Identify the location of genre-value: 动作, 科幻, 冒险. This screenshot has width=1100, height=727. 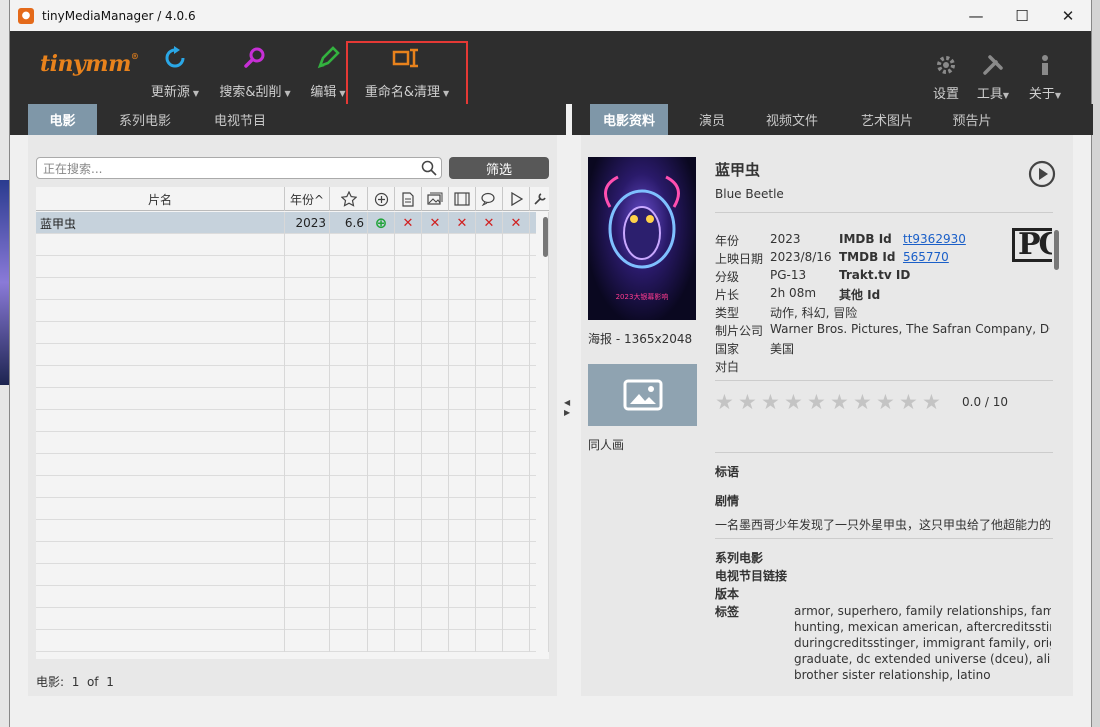
(814, 313).